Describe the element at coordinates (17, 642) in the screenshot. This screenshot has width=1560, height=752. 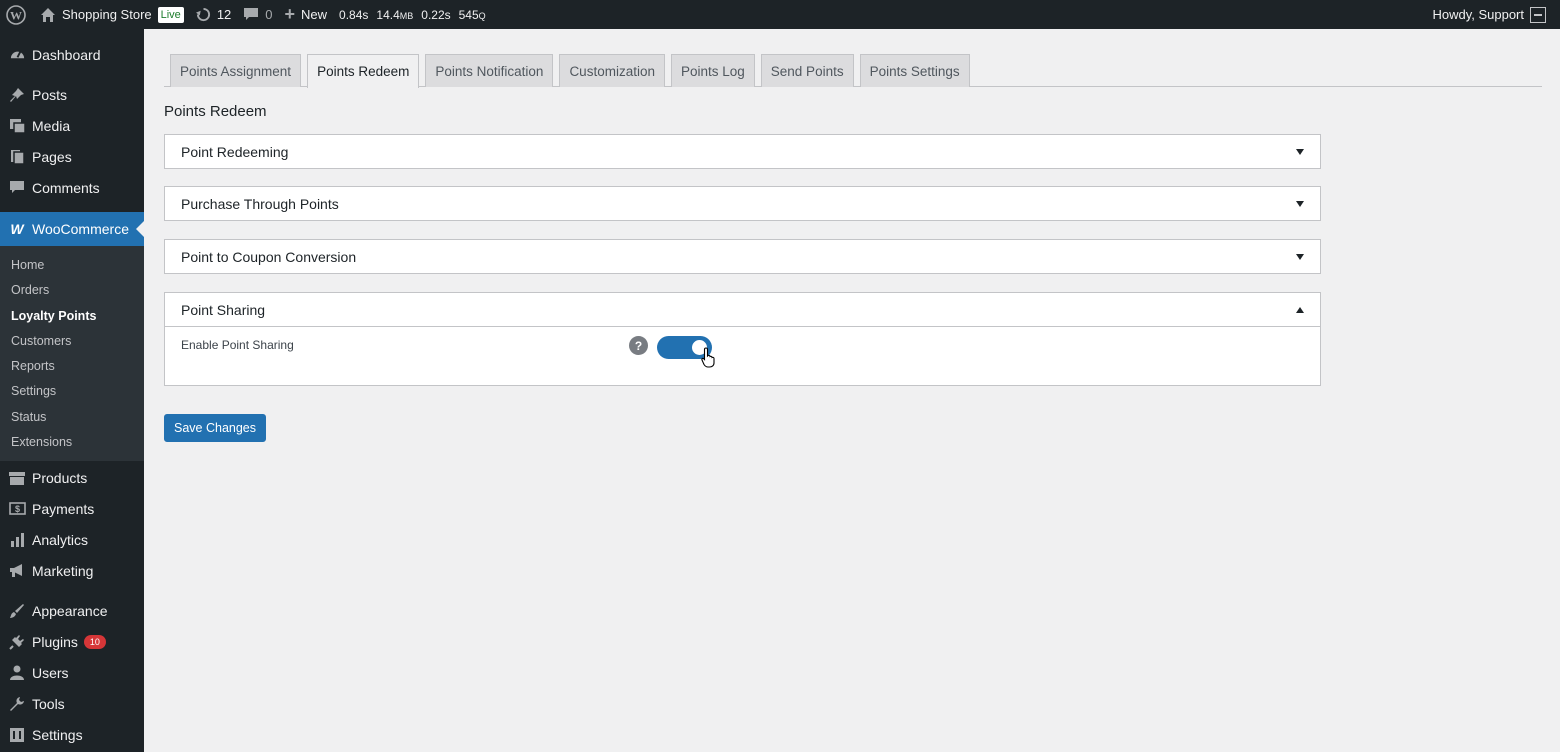
I see `plug-icon` at that location.